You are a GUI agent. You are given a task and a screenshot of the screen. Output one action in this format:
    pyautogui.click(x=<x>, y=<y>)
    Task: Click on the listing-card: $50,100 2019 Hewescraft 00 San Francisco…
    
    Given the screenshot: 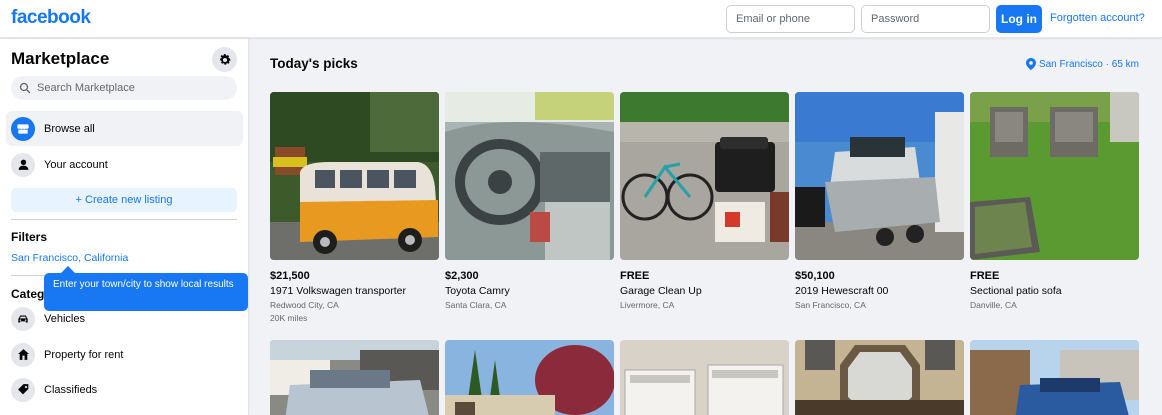 What is the action you would take?
    pyautogui.click(x=879, y=201)
    